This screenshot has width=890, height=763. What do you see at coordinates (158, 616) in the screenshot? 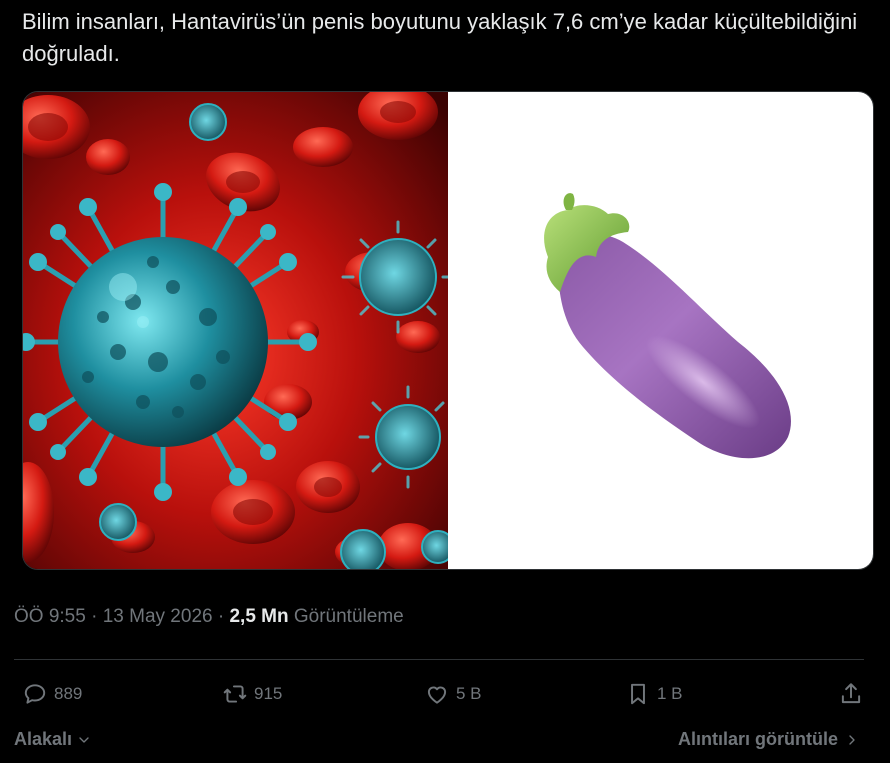
I see `tweet-date: 13 May 2026` at bounding box center [158, 616].